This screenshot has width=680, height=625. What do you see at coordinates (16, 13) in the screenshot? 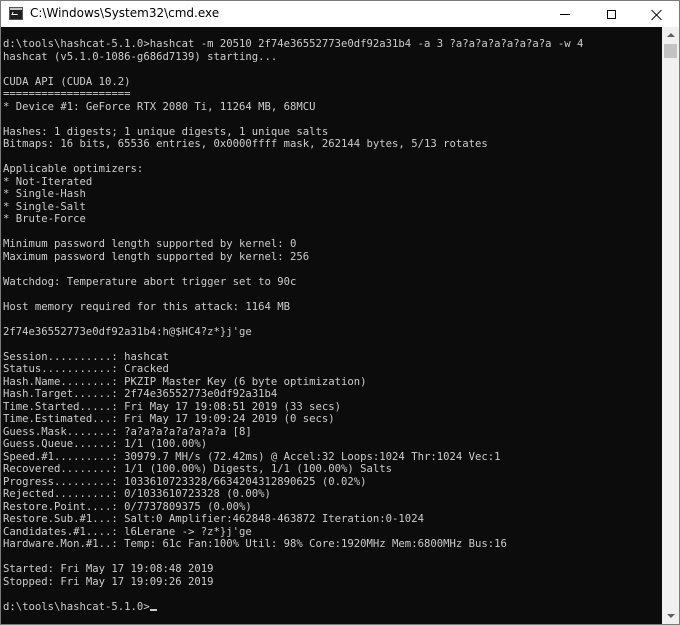
I see `cmd-icon` at bounding box center [16, 13].